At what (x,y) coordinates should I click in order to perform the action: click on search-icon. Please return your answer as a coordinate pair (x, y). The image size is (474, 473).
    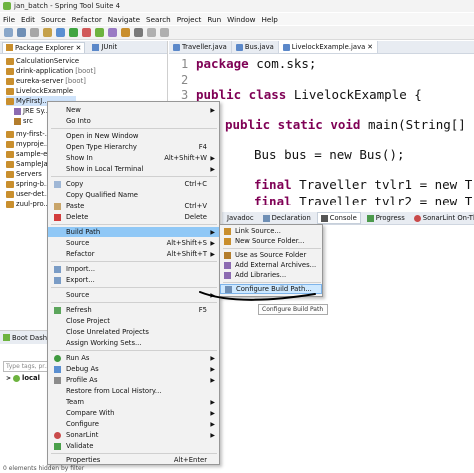
    Looking at the image, I should click on (138, 32).